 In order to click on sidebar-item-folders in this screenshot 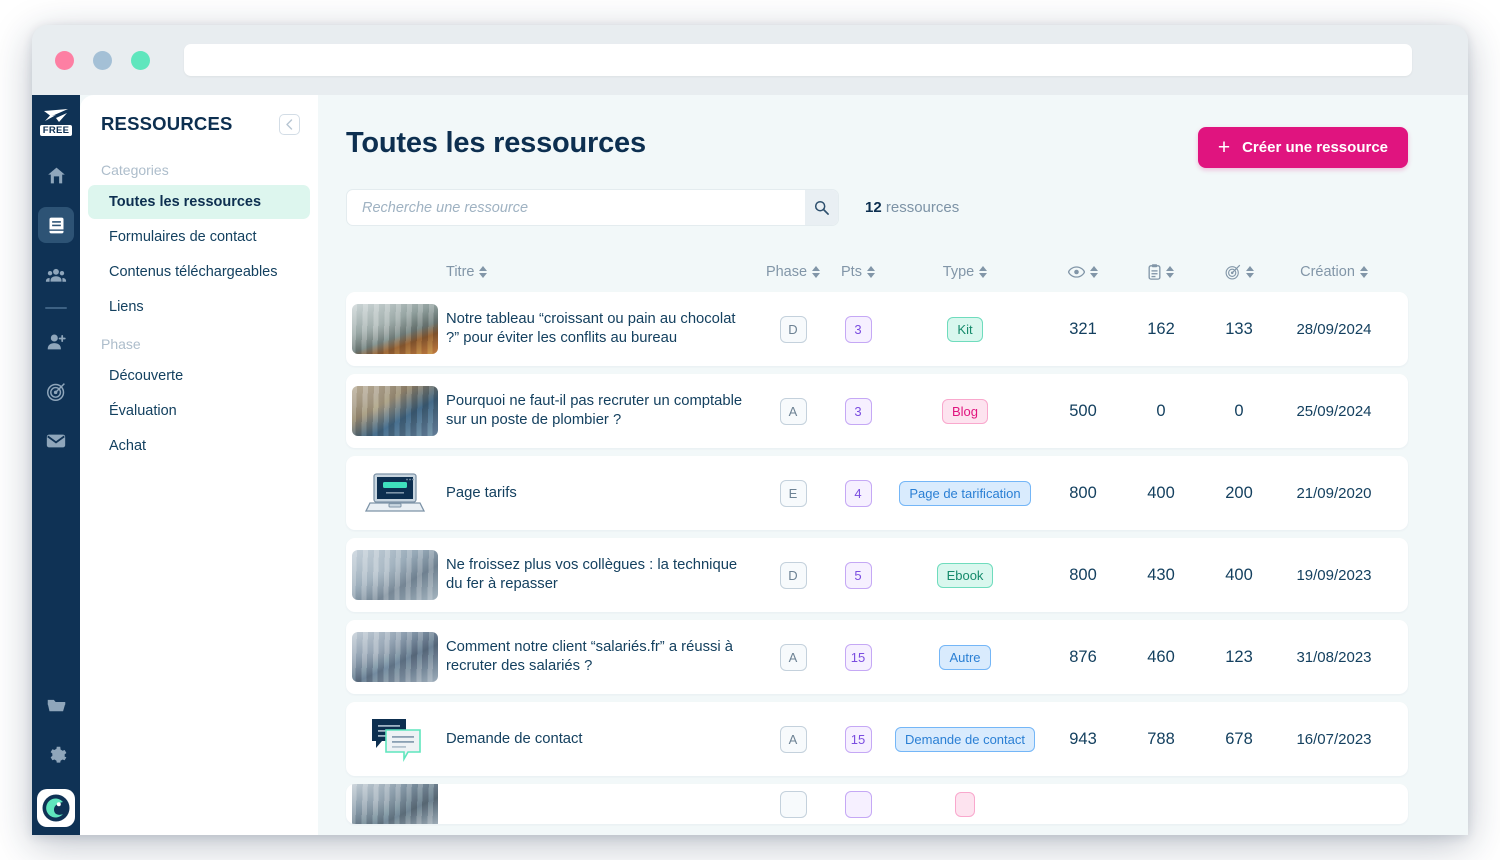, I will do `click(56, 705)`.